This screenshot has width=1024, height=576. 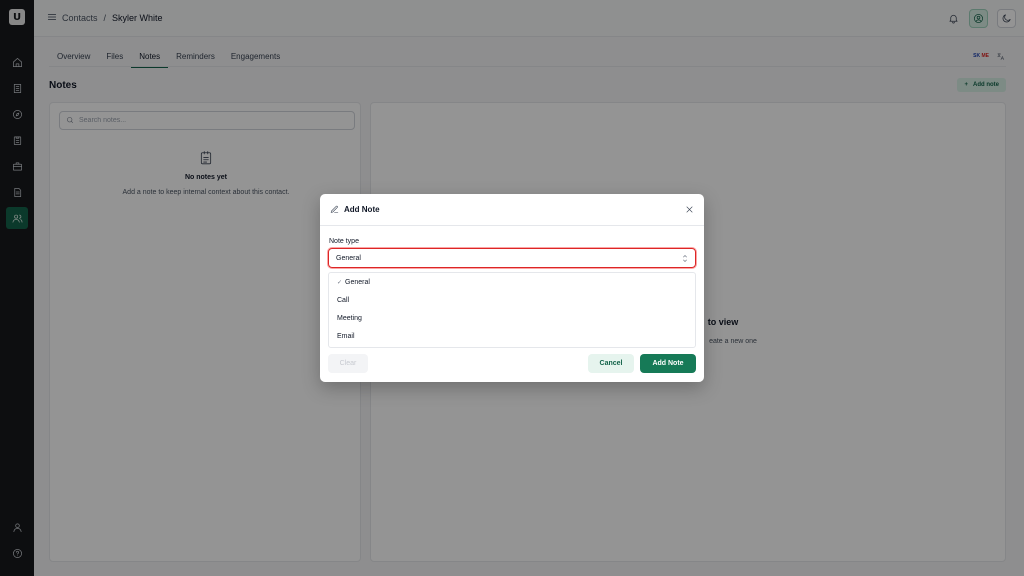 What do you see at coordinates (334, 209) in the screenshot?
I see `edit-icon` at bounding box center [334, 209].